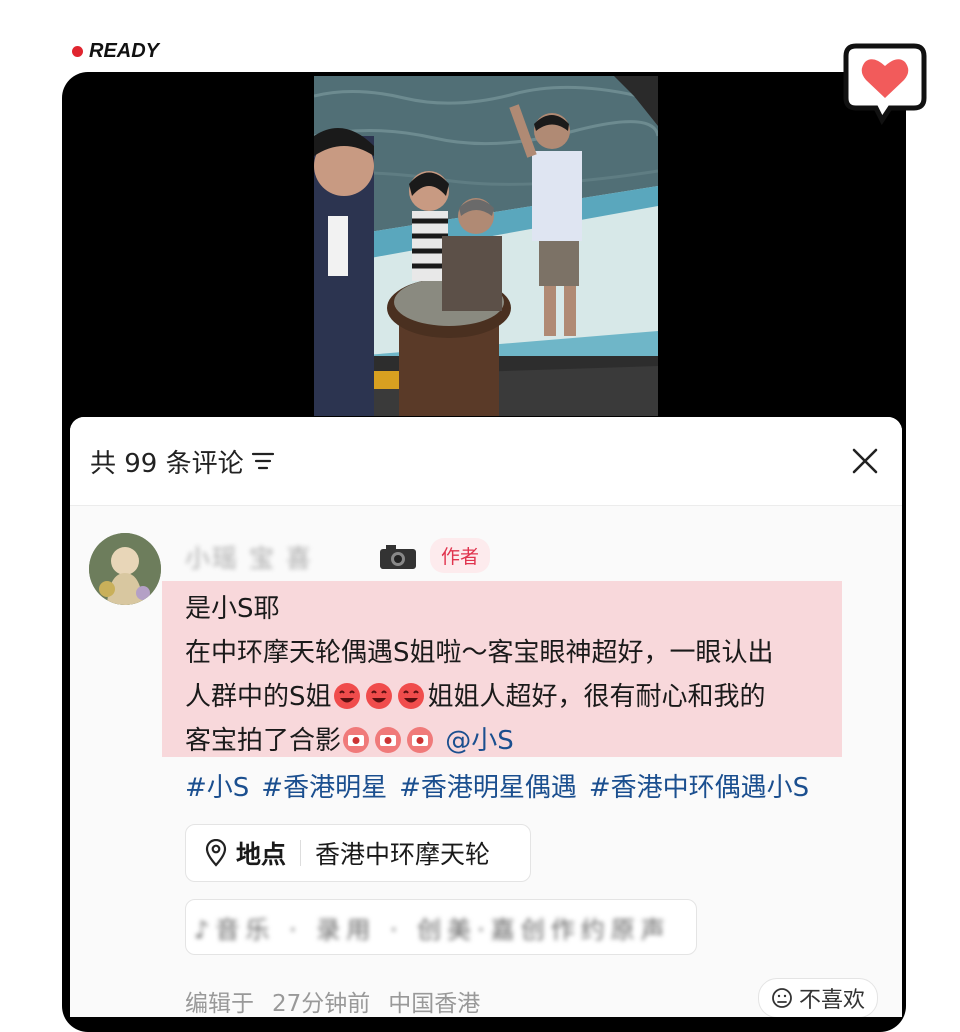 The width and height of the screenshot is (960, 1032). Describe the element at coordinates (249, 557) in the screenshot. I see `username: 小瑶 宝 喜` at that location.